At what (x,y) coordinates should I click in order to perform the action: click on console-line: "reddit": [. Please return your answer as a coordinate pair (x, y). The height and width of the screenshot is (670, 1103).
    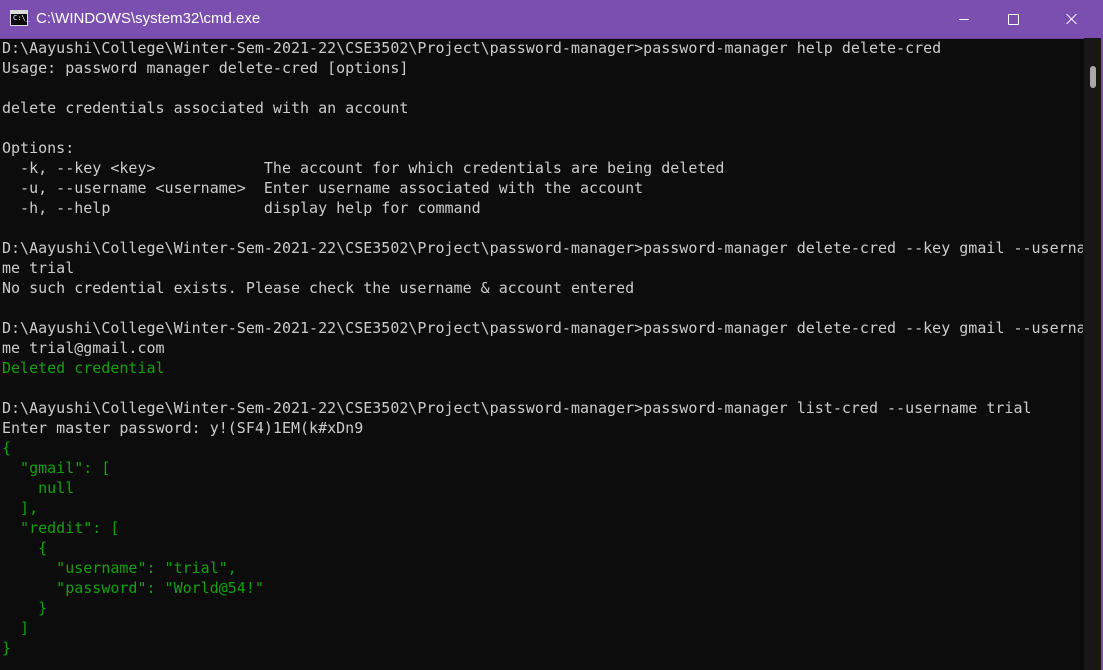
    Looking at the image, I should click on (61, 528).